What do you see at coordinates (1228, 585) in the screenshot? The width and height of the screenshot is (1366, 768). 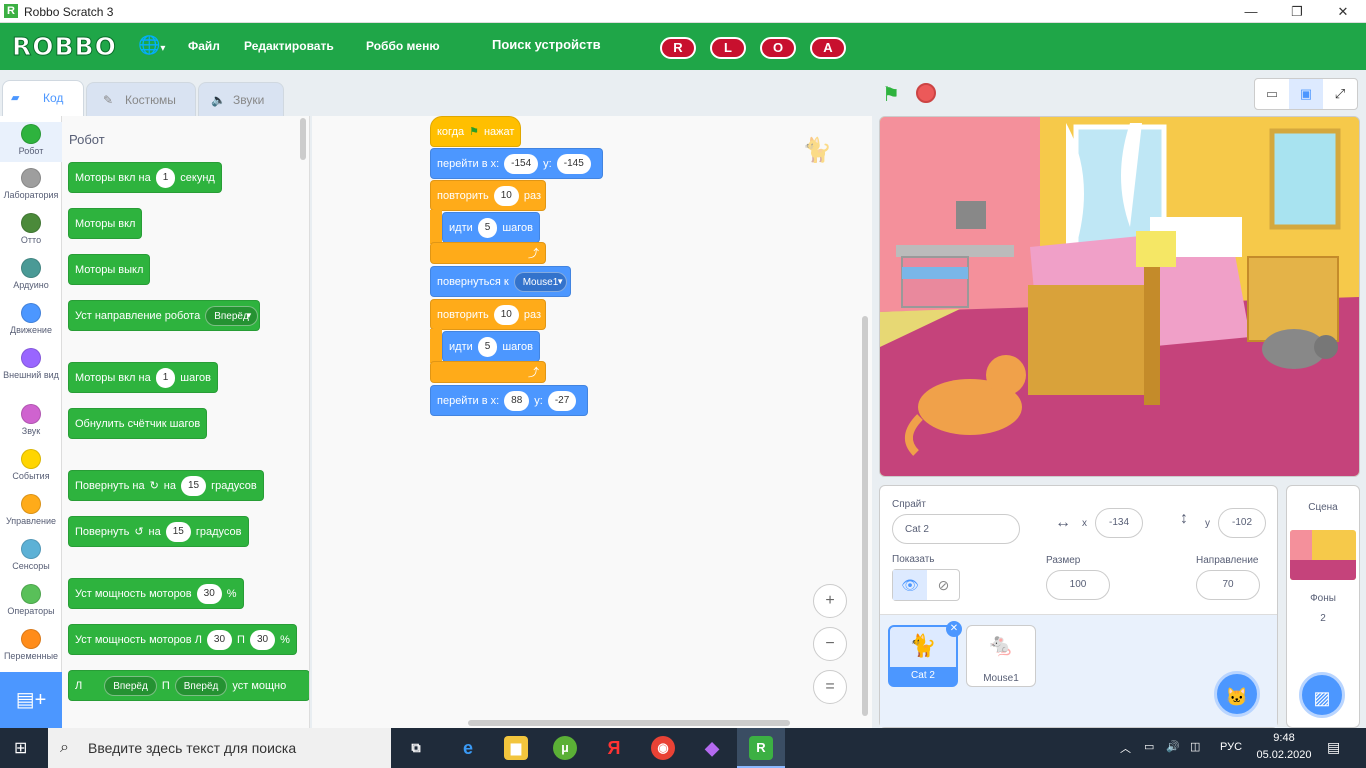 I see `sprite-direction-input: 70` at bounding box center [1228, 585].